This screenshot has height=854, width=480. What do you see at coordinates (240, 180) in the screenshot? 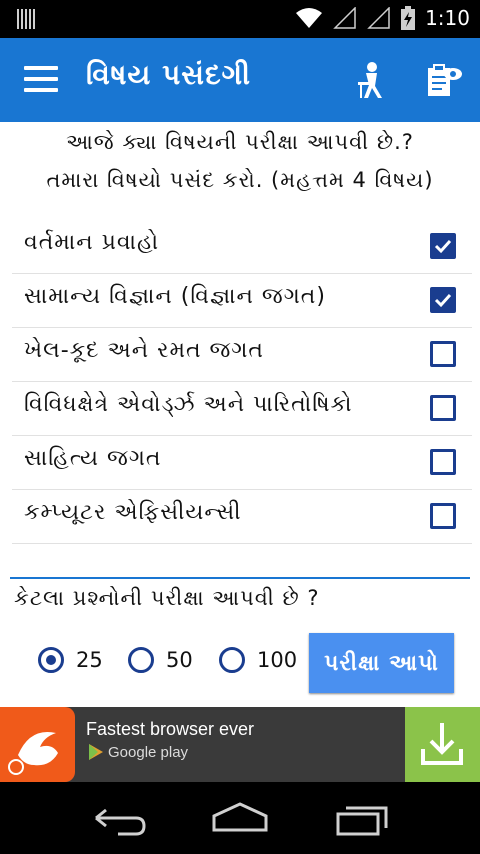
I see `intro-line-2: તમારા વિષયો પસંદ કરો. (મહત્તમ 4 વિષય)` at bounding box center [240, 180].